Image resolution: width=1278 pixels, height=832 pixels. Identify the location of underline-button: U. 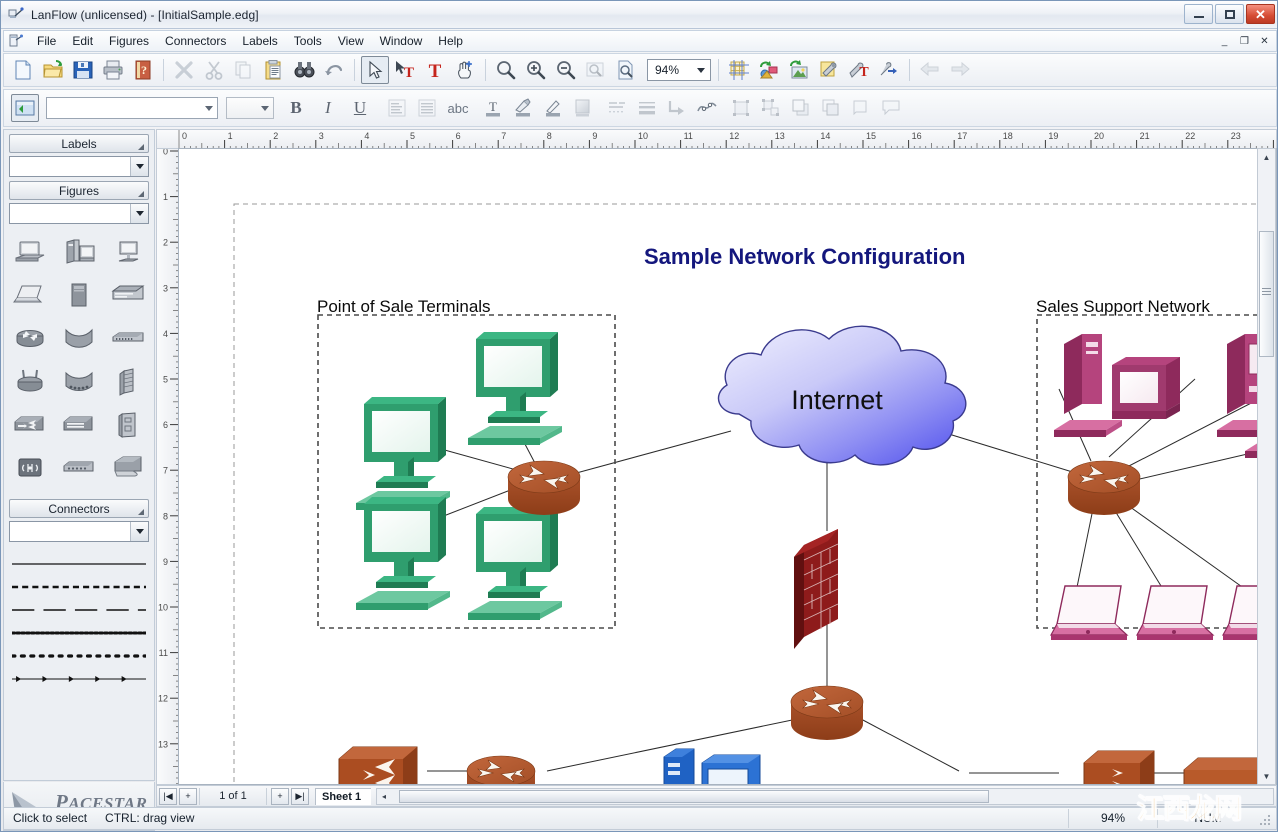
(360, 108).